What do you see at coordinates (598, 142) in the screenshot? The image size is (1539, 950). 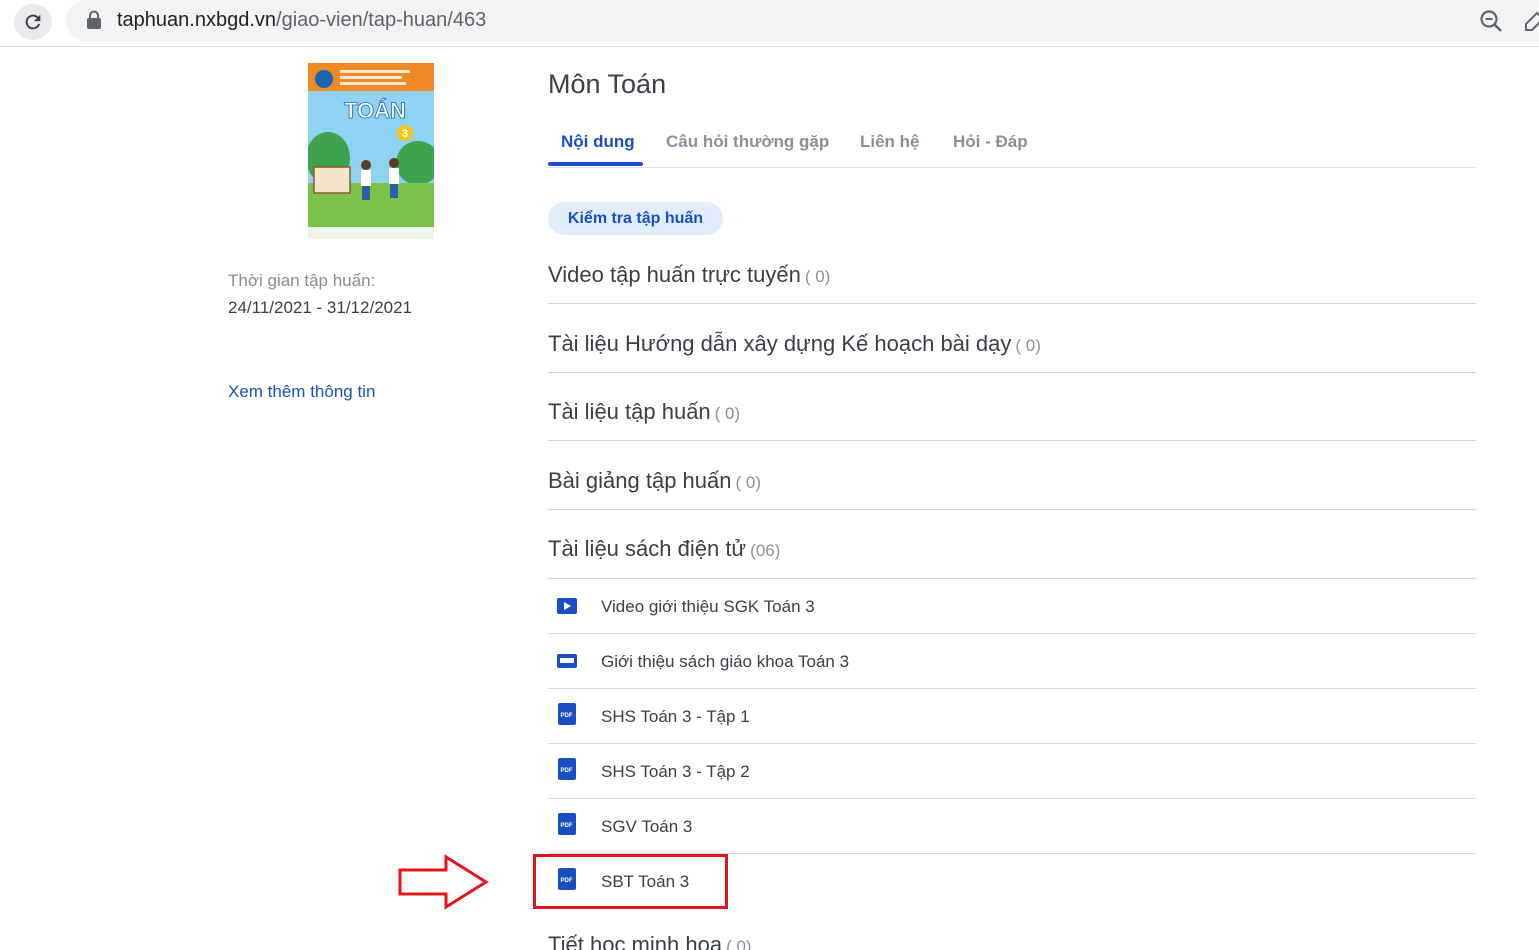 I see `tab-content: Nội dung` at bounding box center [598, 142].